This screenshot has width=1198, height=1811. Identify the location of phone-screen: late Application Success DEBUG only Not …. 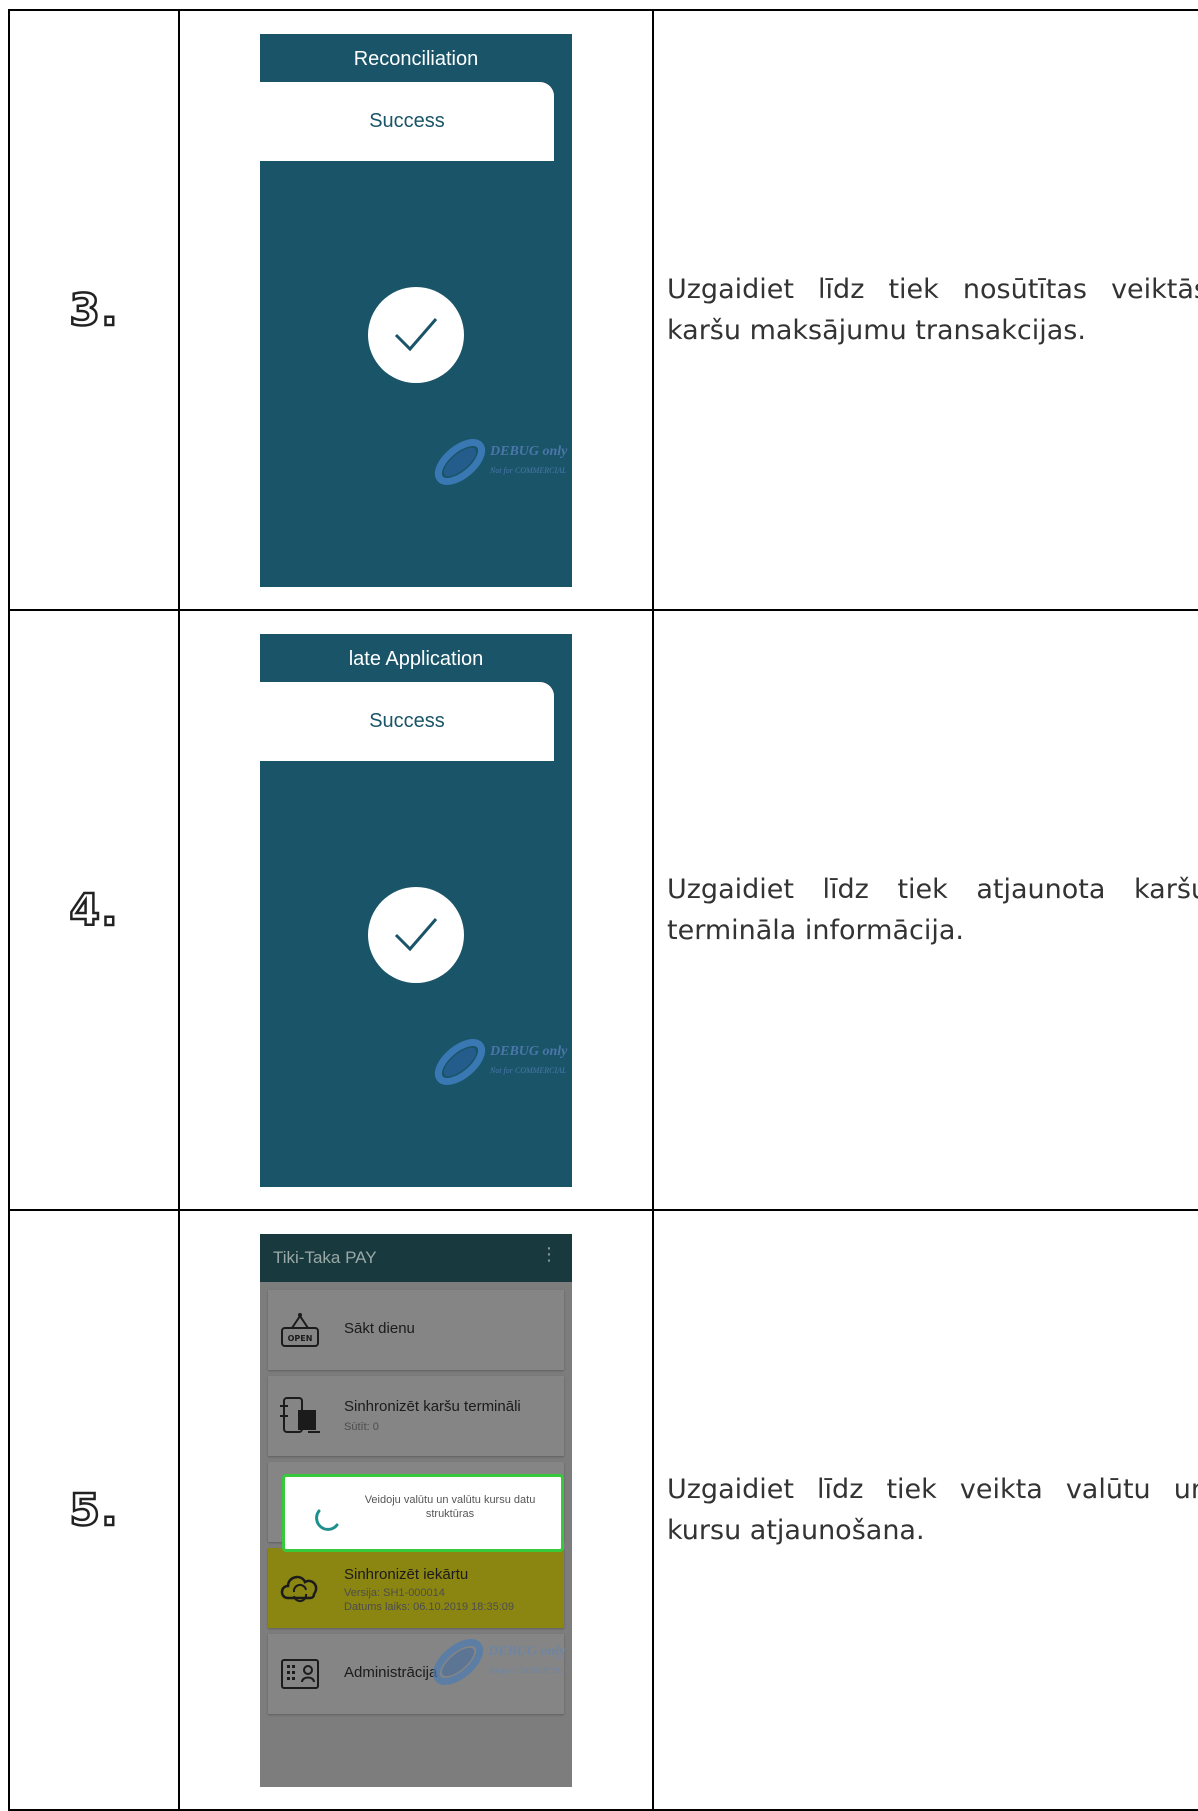
(416, 910).